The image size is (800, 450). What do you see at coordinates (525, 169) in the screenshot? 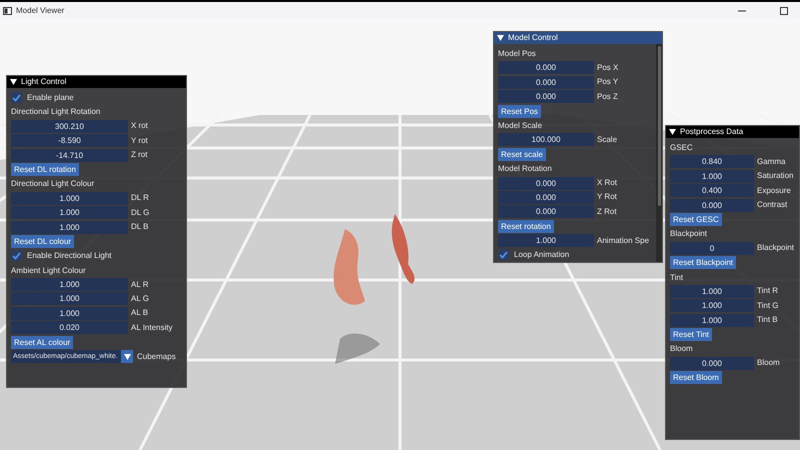
I see `section-label: Model Rotation` at bounding box center [525, 169].